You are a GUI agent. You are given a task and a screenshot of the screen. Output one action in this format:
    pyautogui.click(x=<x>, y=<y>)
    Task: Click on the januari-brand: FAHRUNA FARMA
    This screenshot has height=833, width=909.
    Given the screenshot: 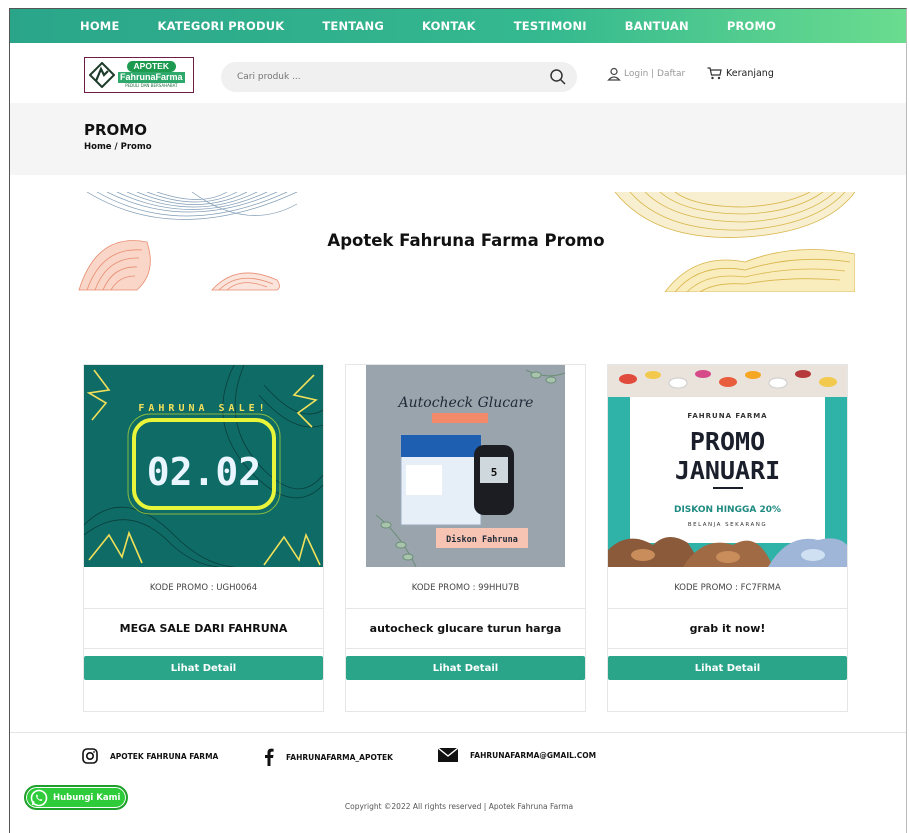 What is the action you would take?
    pyautogui.click(x=727, y=416)
    